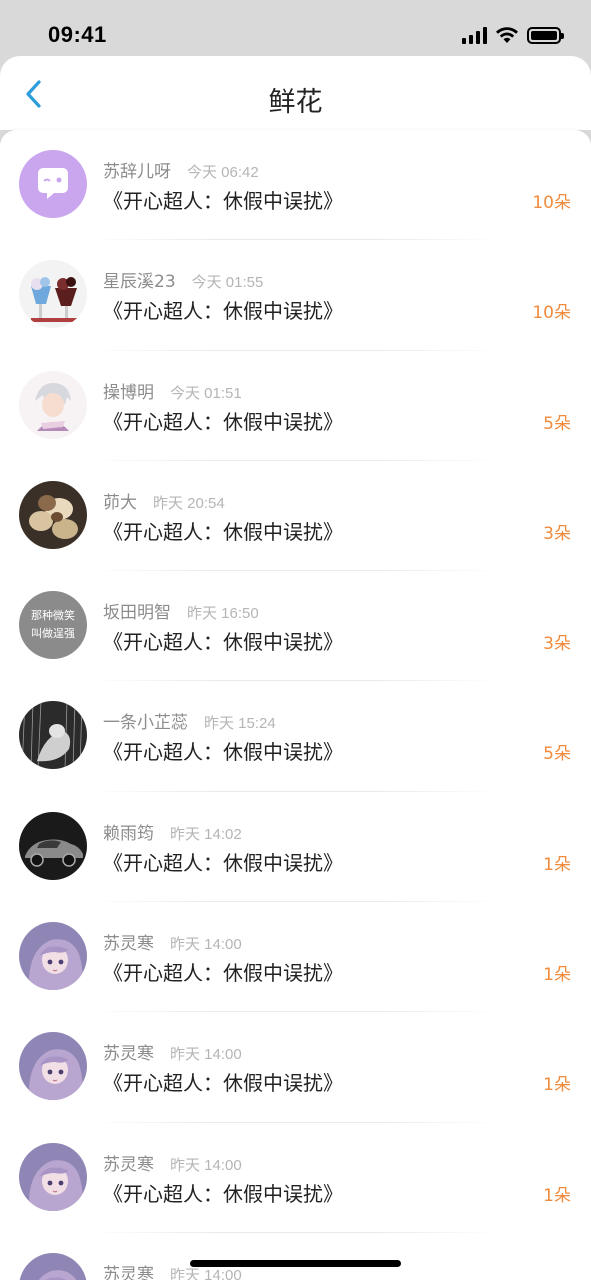 This screenshot has height=1280, width=591. Describe the element at coordinates (189, 503) in the screenshot. I see `timestamp: 昨天 20:54` at that location.